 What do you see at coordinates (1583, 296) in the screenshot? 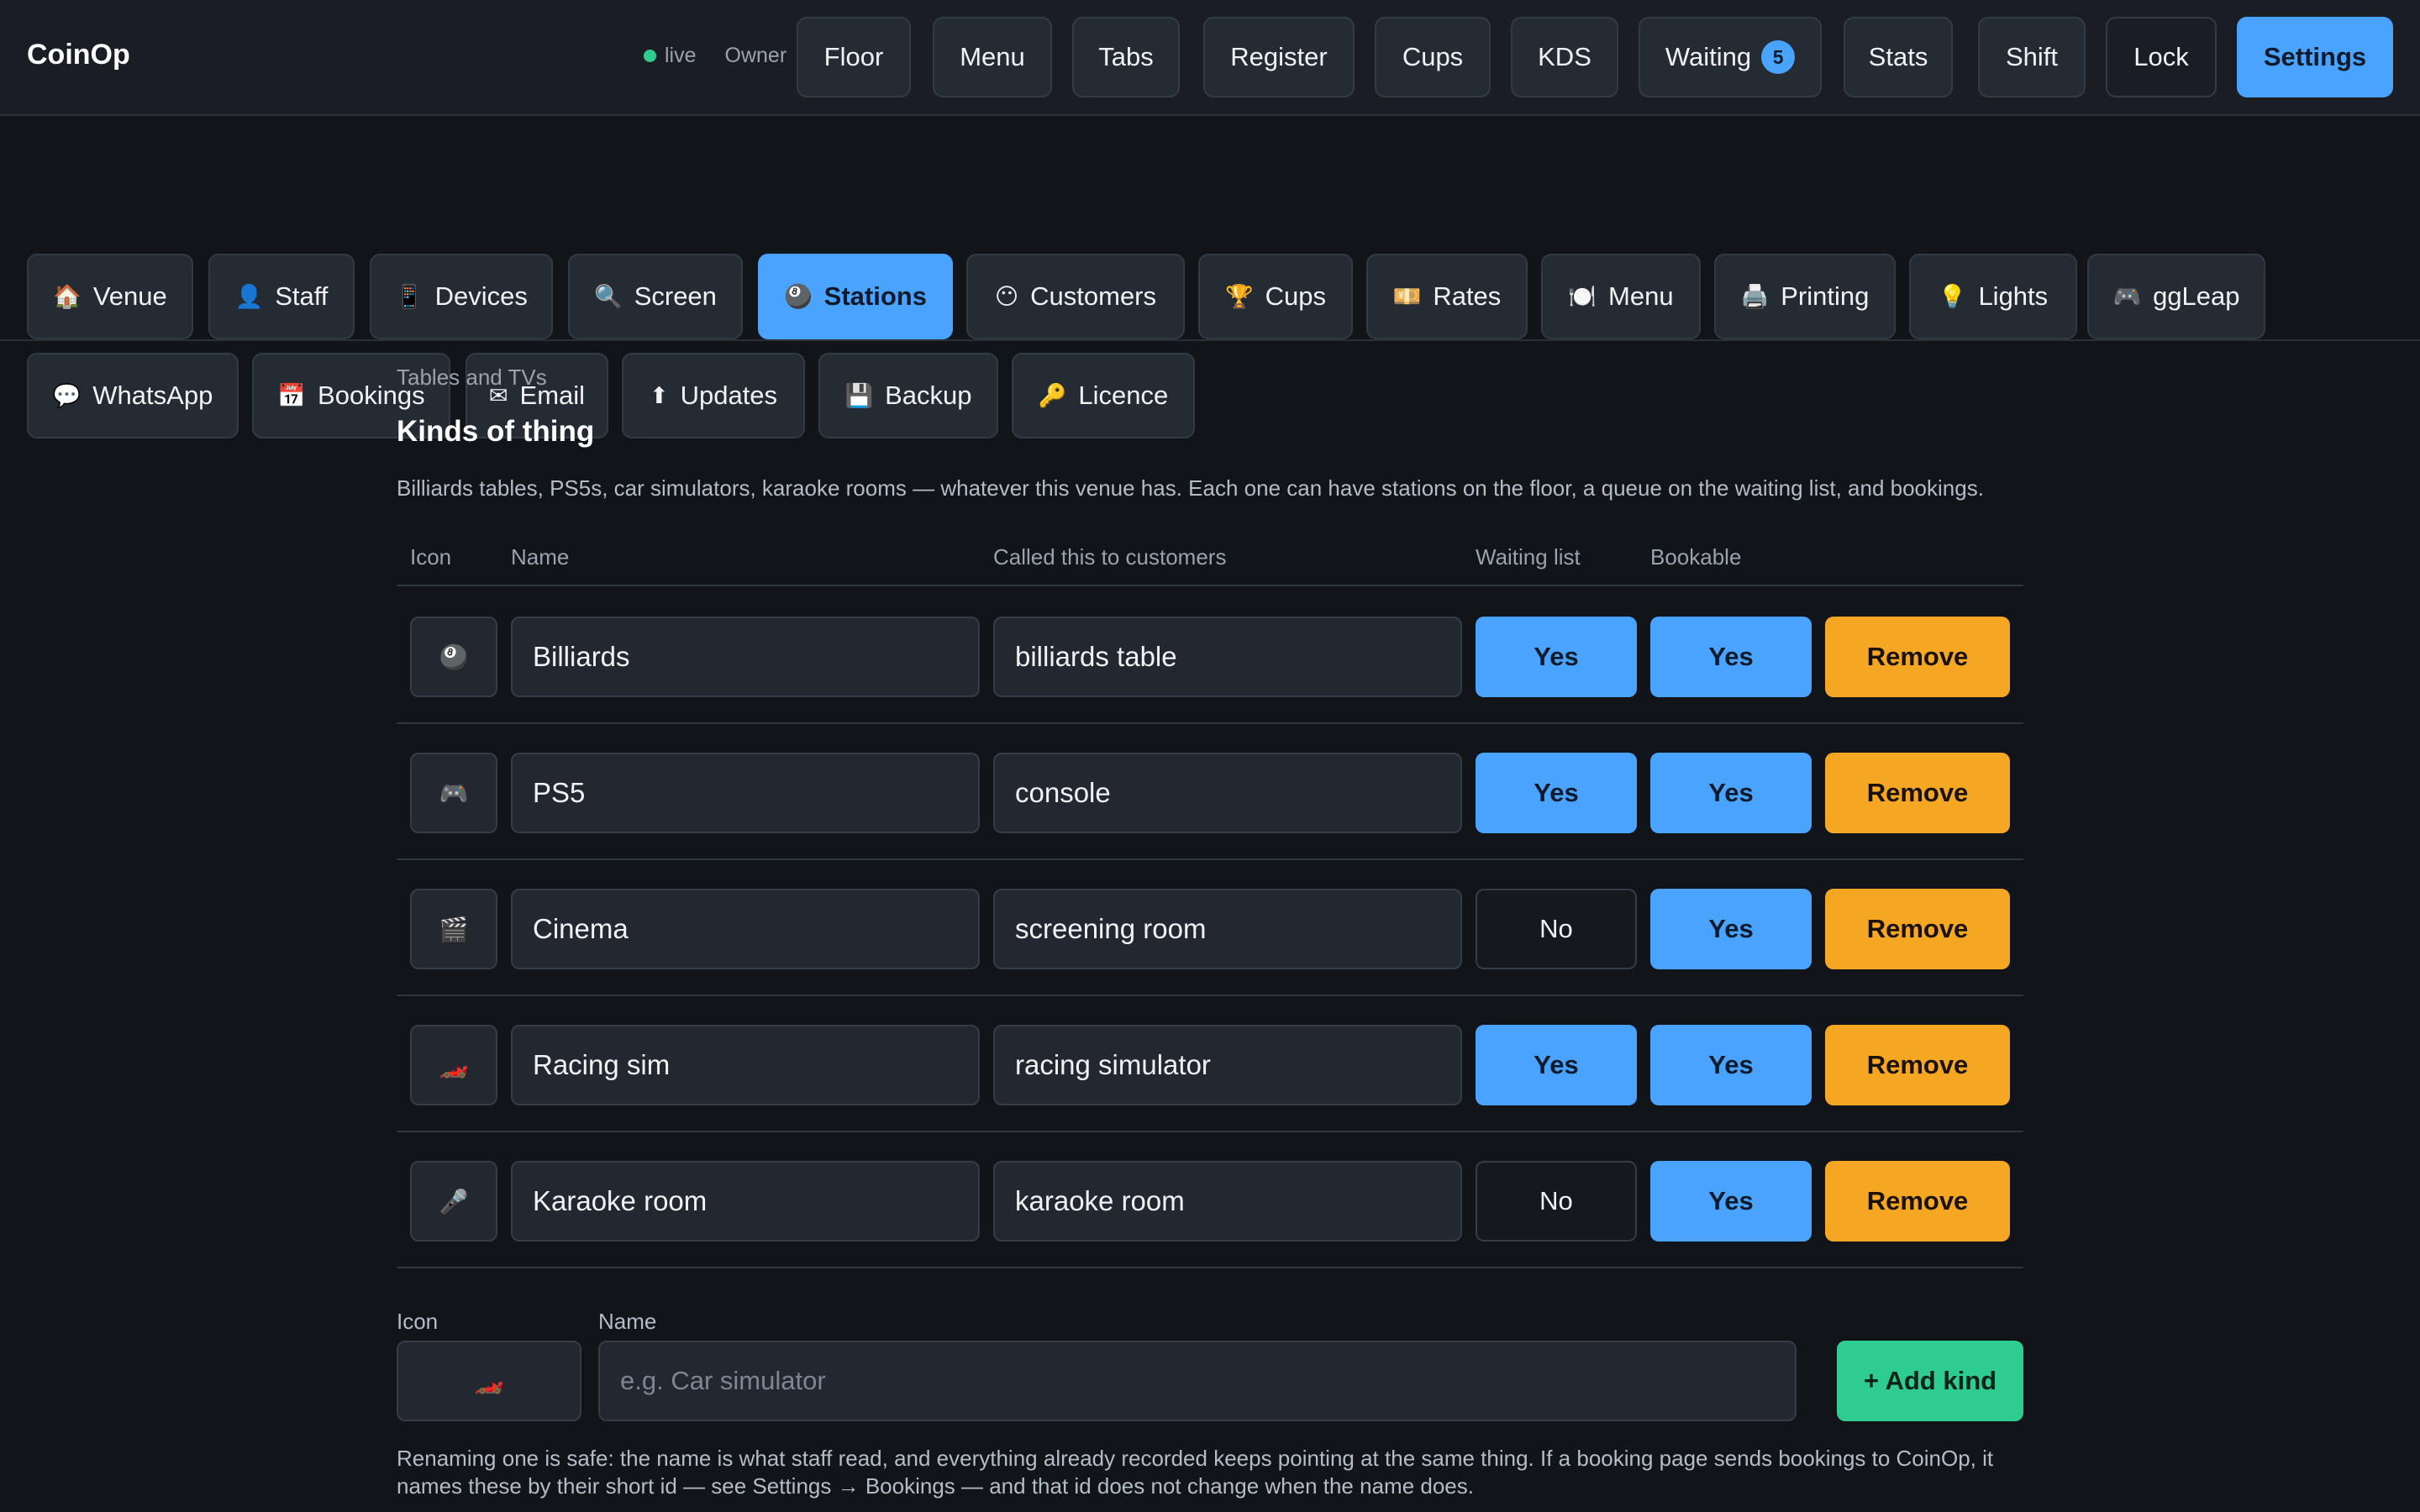
I see `plate-cutlery-icon: 🍽️` at bounding box center [1583, 296].